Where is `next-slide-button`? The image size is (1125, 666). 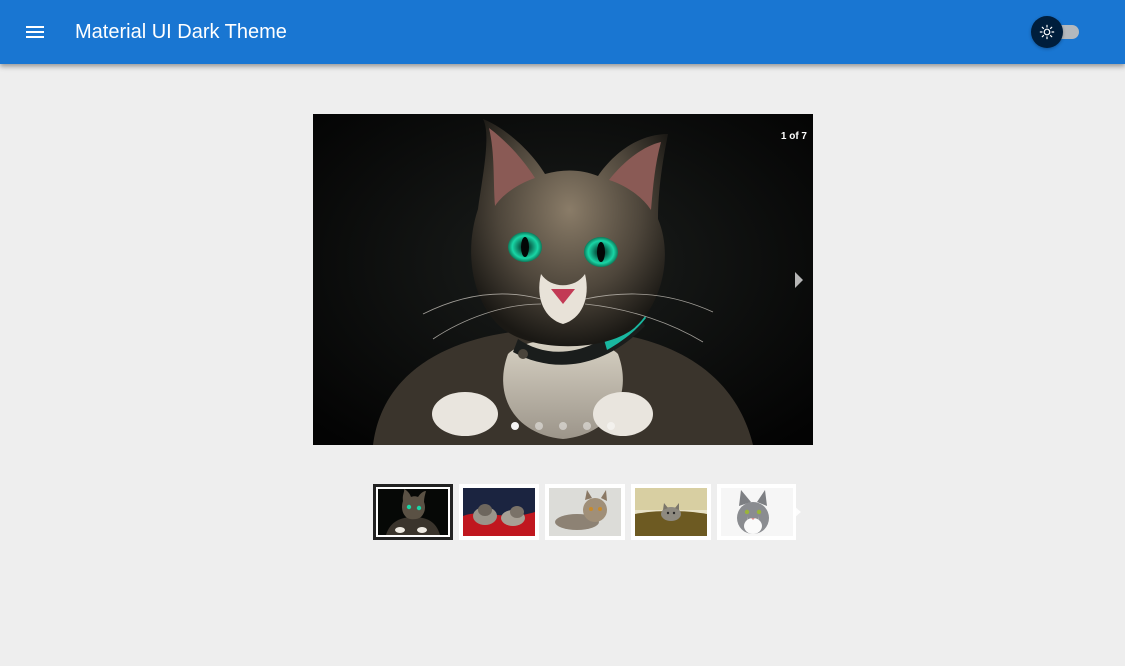 next-slide-button is located at coordinates (799, 280).